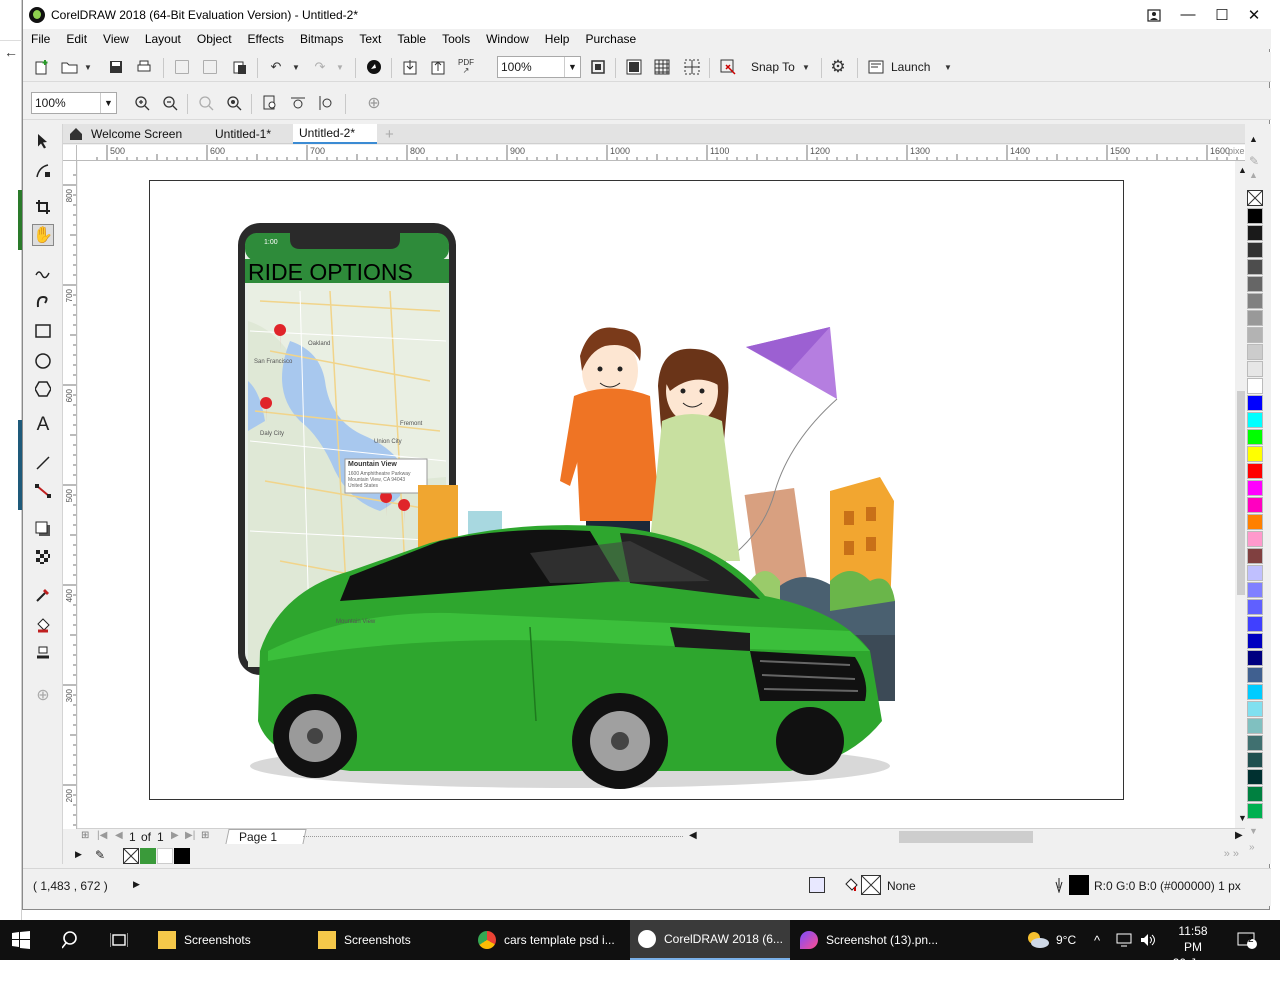 This screenshot has width=1280, height=987. I want to click on menu-purchase: Purchase, so click(610, 39).